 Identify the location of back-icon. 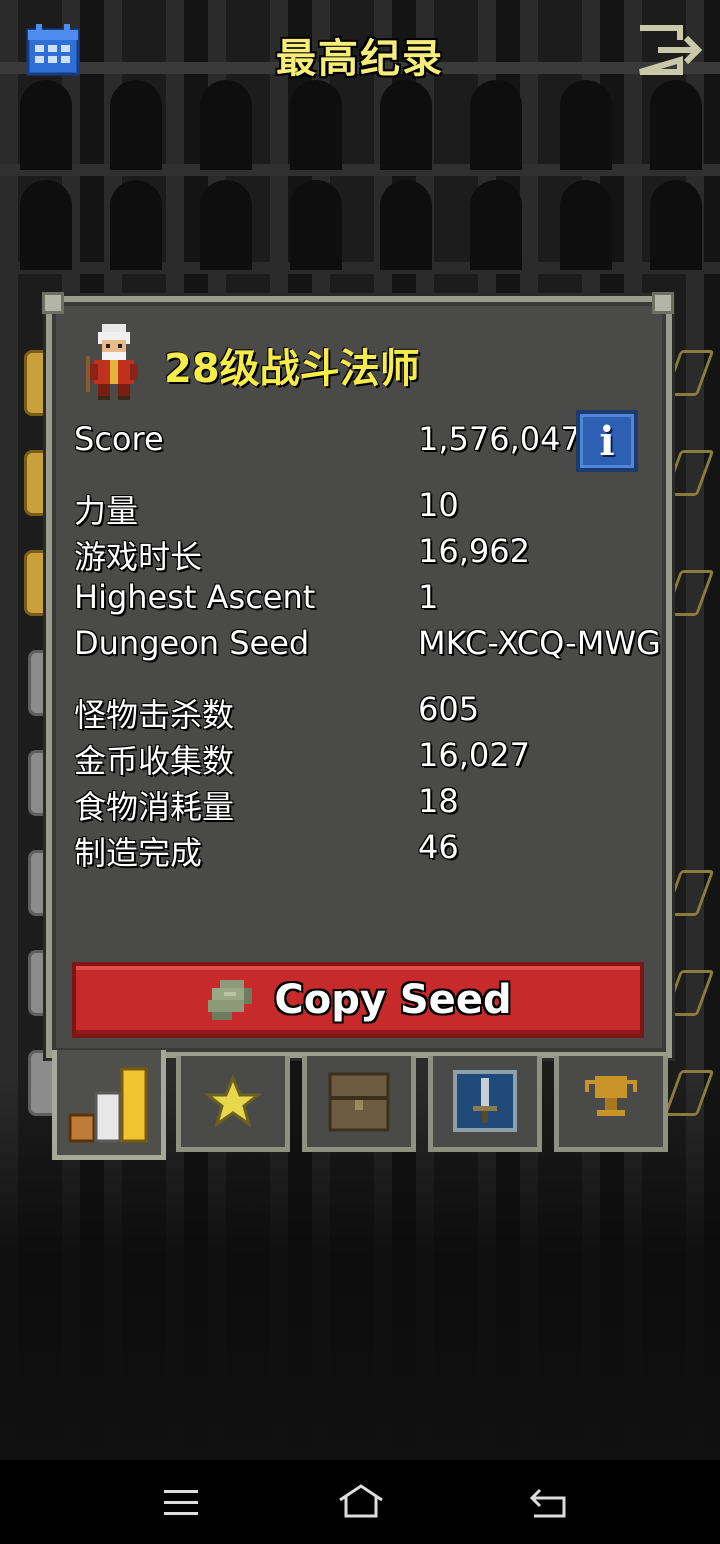
(548, 1502).